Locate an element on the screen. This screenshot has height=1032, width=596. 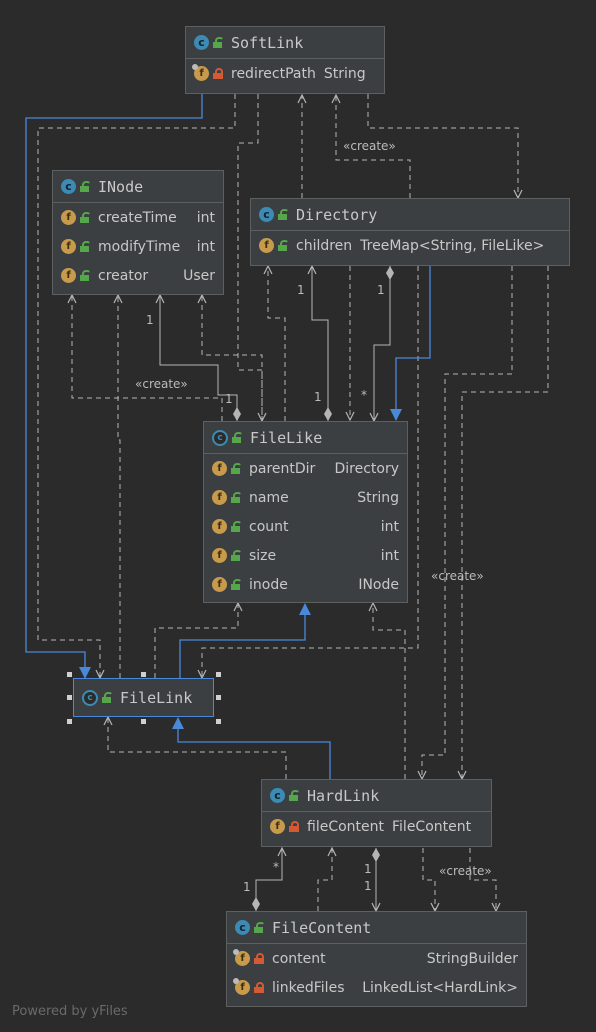
field-row: f fileContent FileContent is located at coordinates (376, 826).